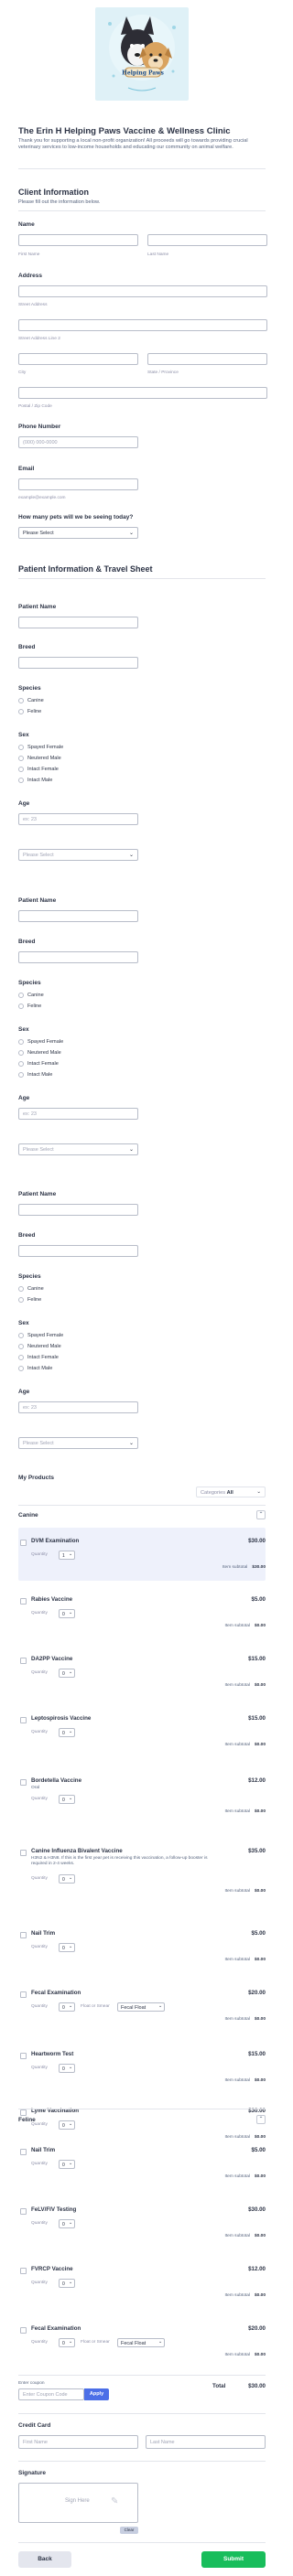  What do you see at coordinates (142, 393) in the screenshot?
I see `zip-input` at bounding box center [142, 393].